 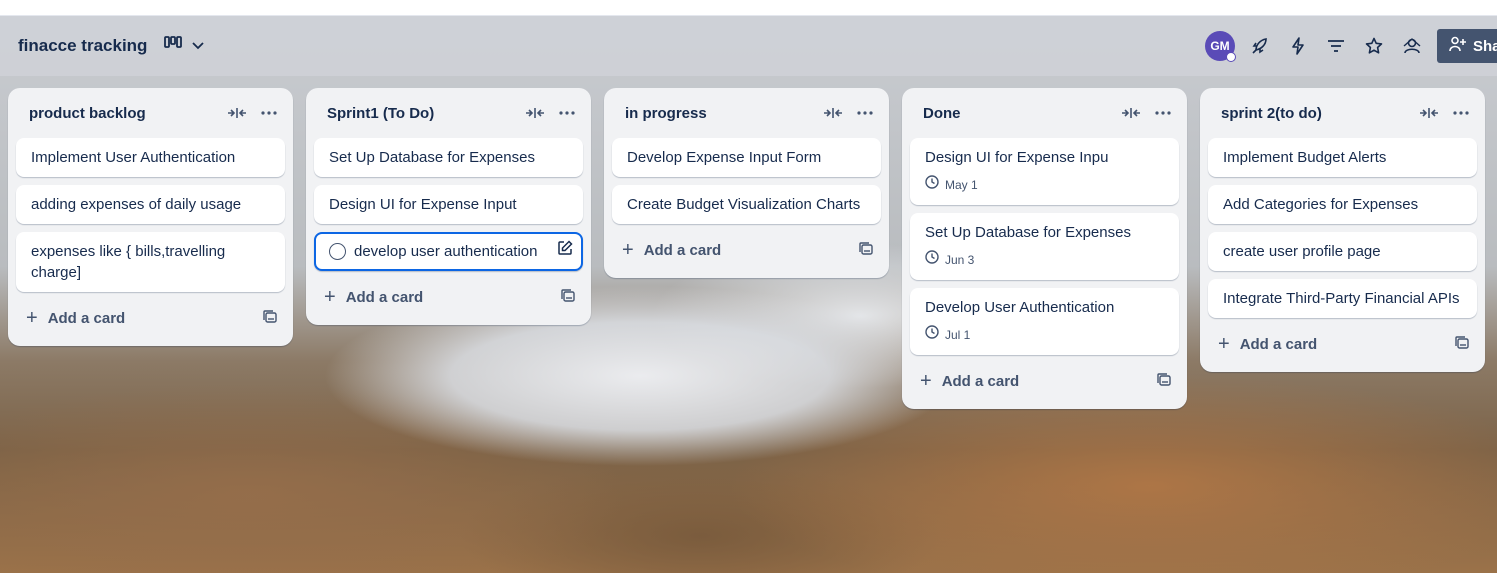 I want to click on card: create user profile page, so click(x=1342, y=251).